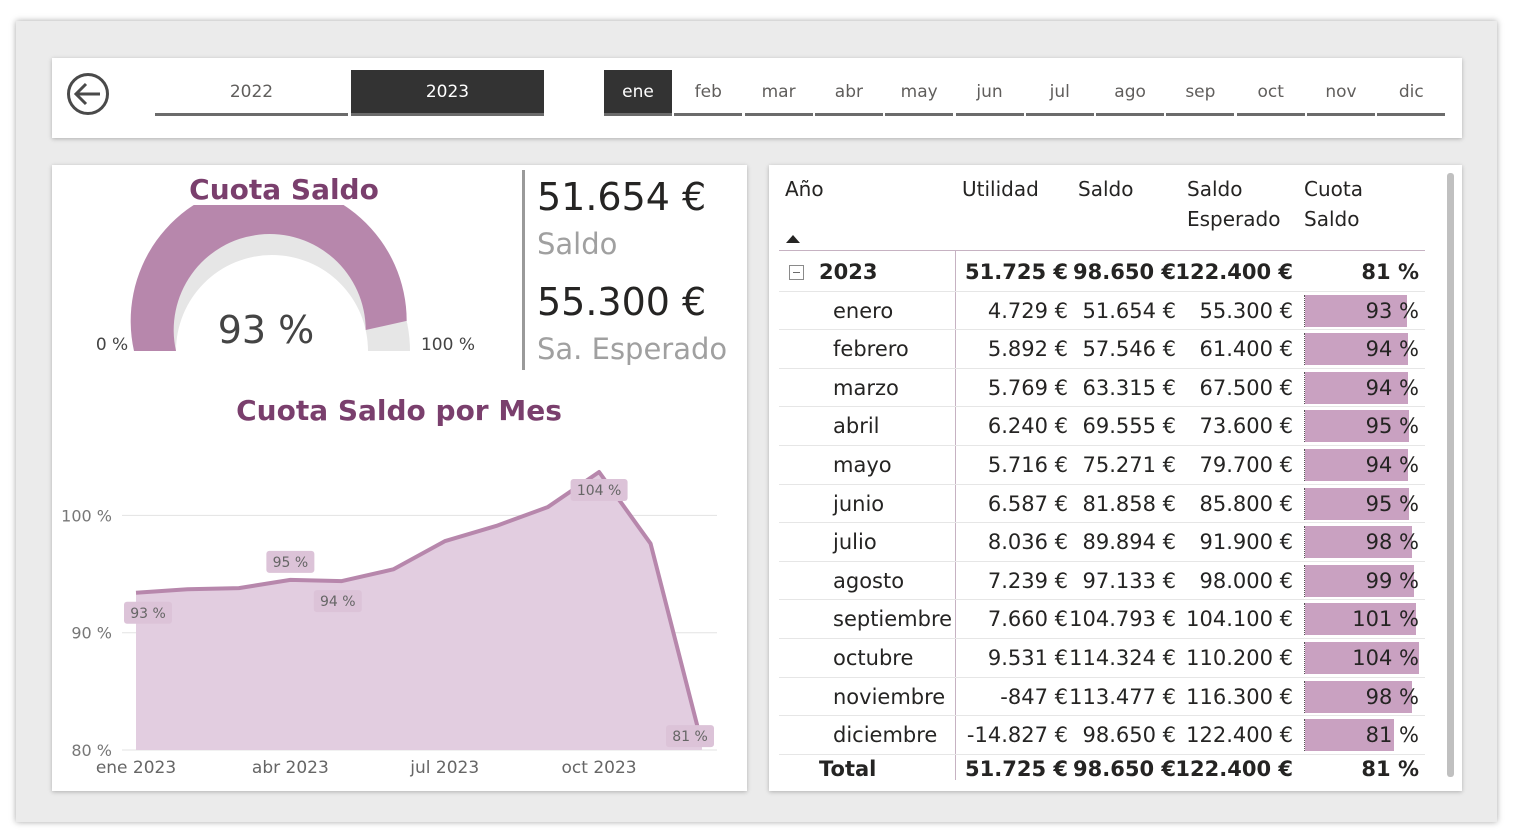  What do you see at coordinates (1392, 310) in the screenshot?
I see `cell-cuota: 93 %` at bounding box center [1392, 310].